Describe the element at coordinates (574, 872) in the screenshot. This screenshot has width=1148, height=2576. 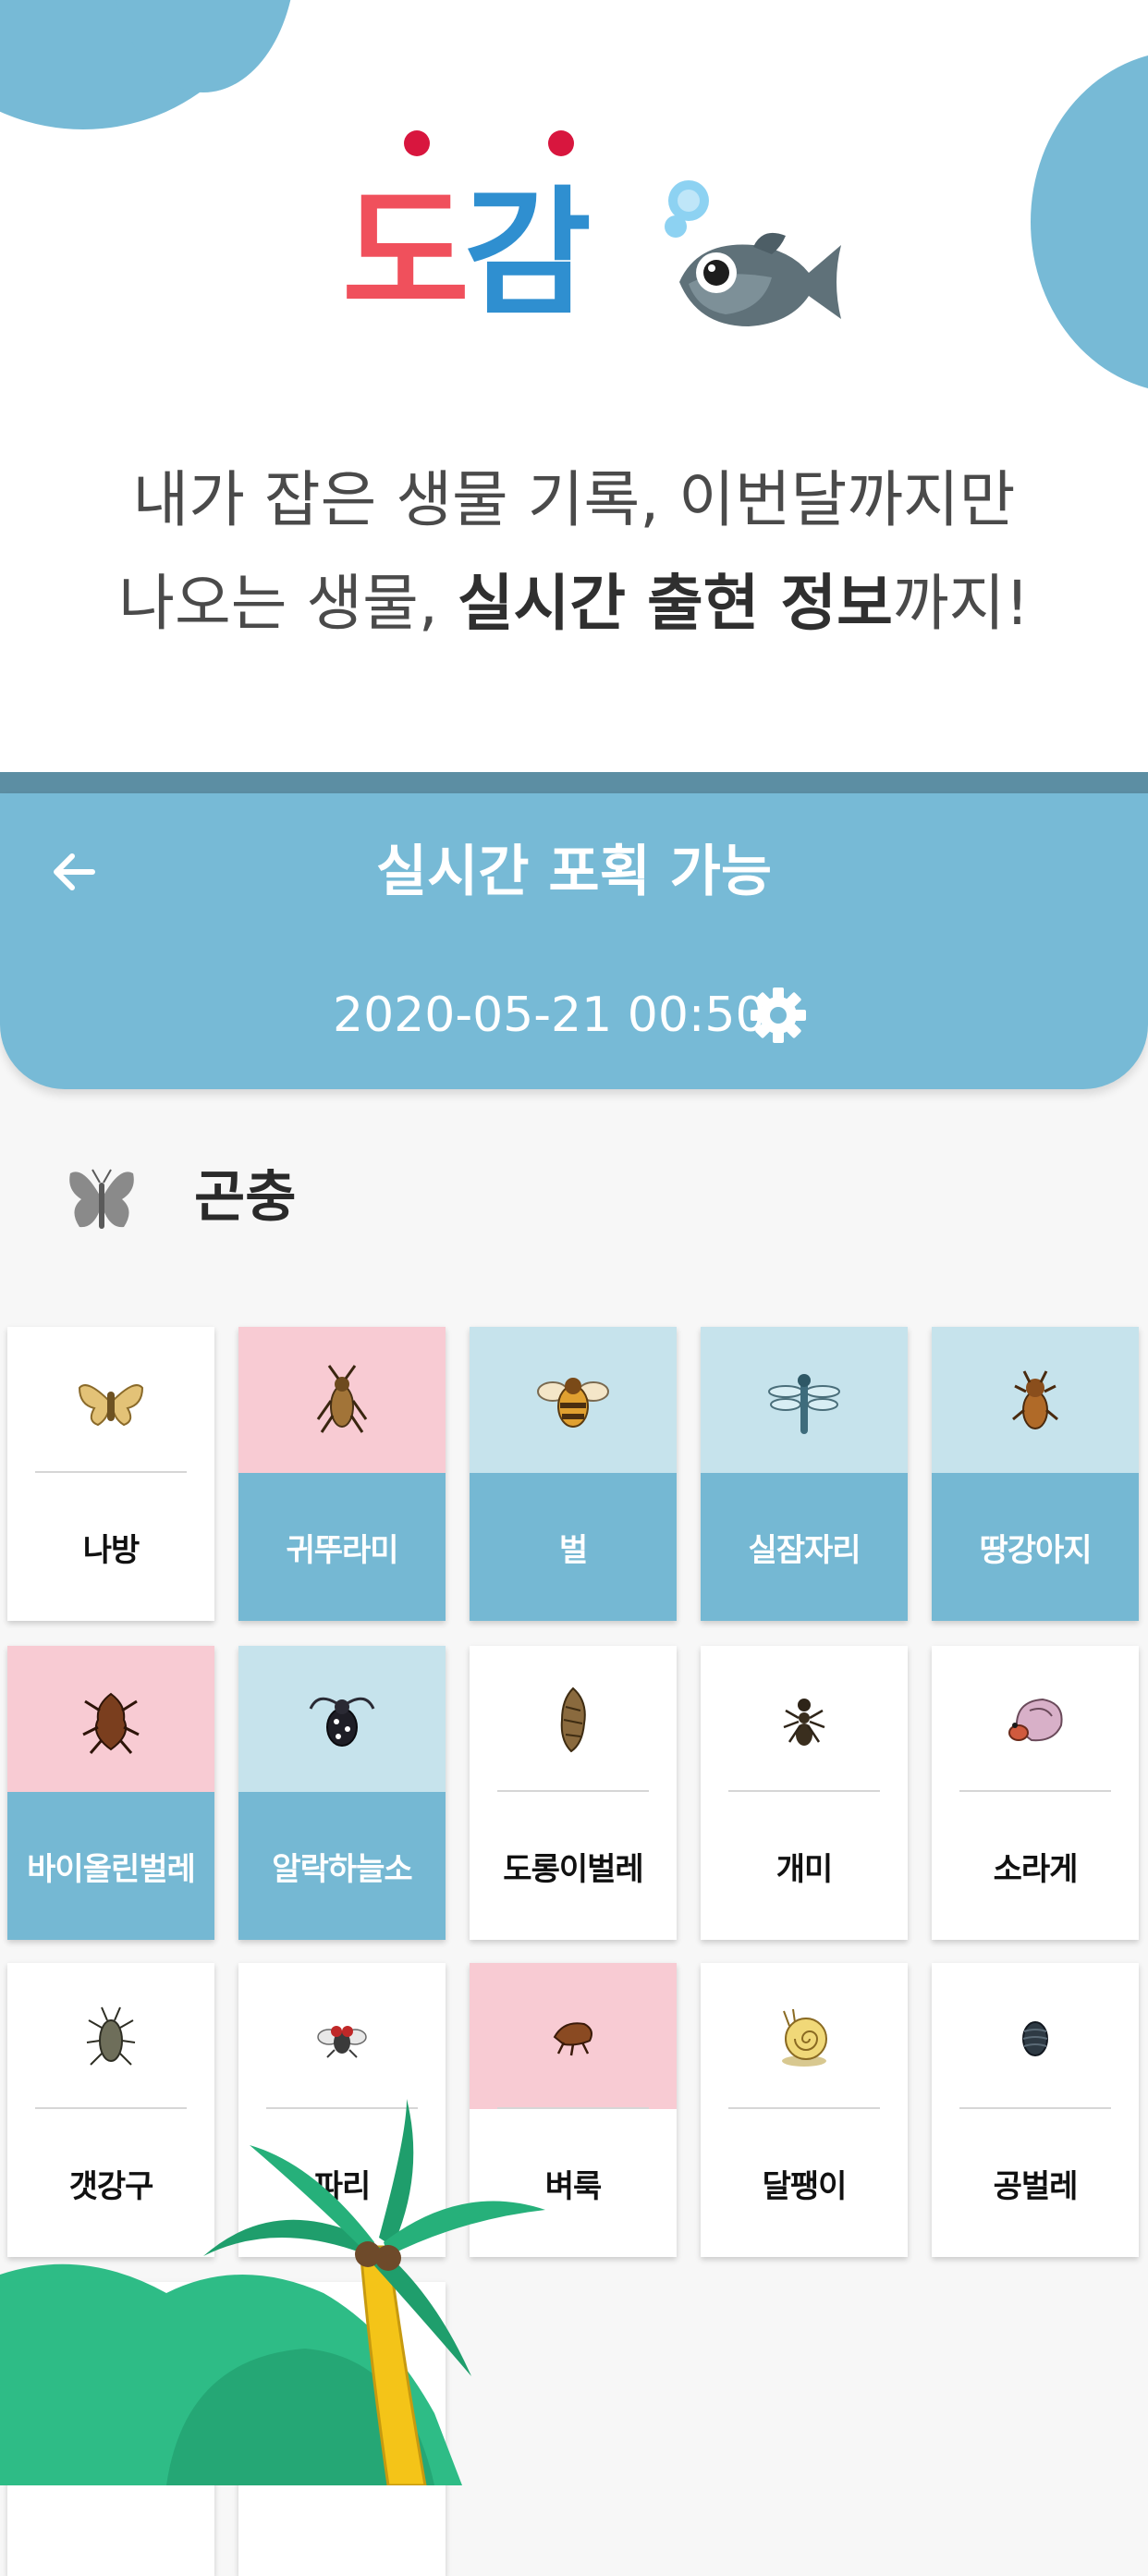
I see `page-title: 실시간 포획 가능` at that location.